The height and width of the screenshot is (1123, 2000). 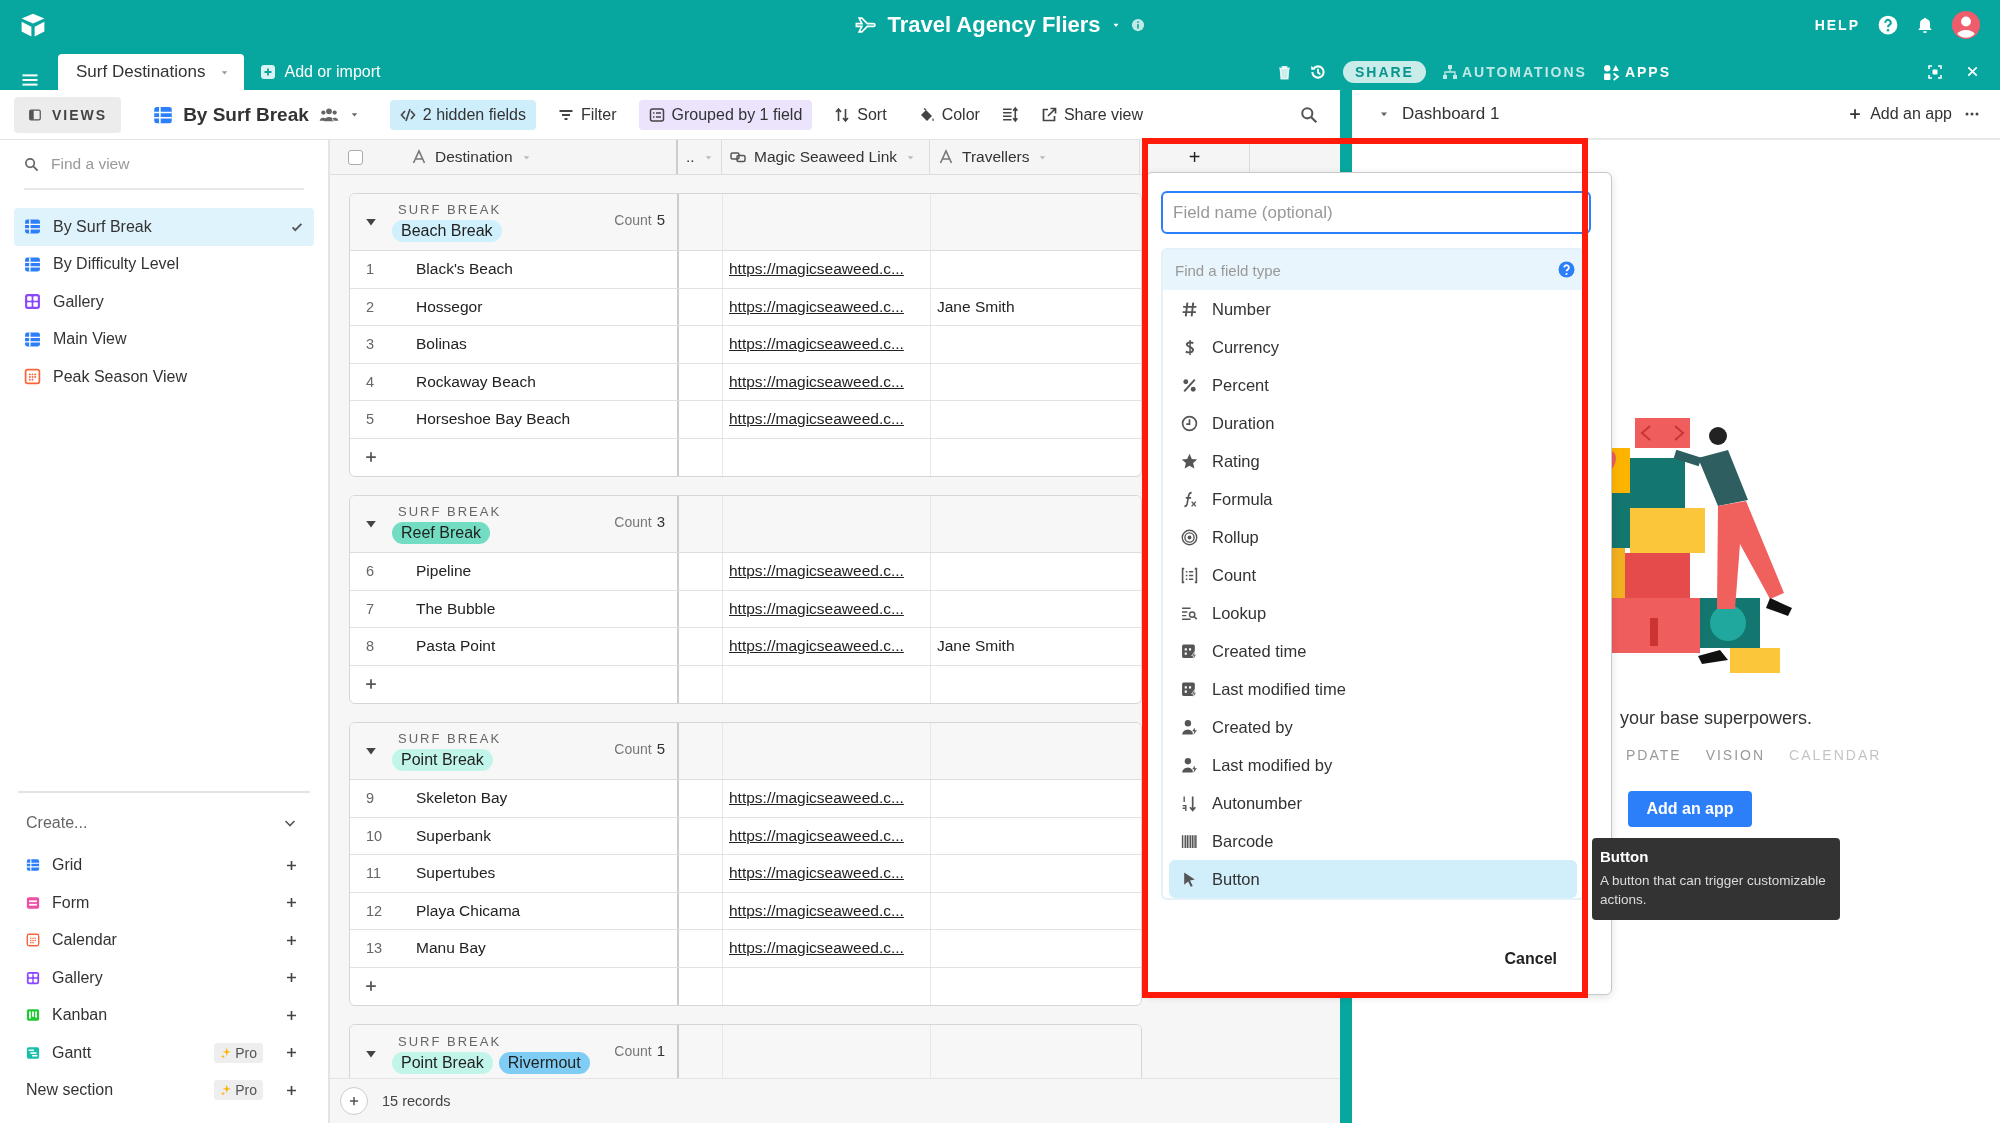 I want to click on create-view-option: Grid, so click(x=162, y=865).